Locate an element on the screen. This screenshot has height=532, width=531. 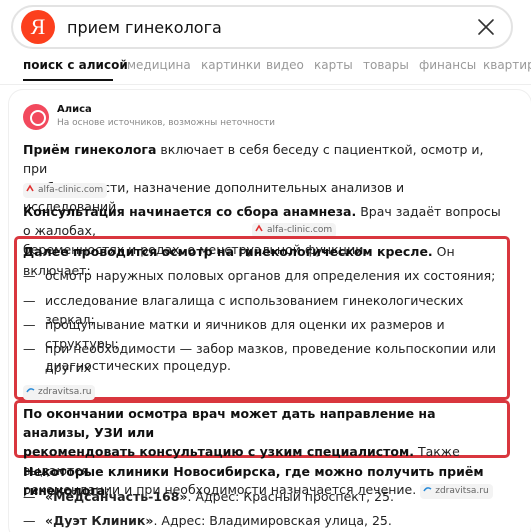
source-link-zdravitsa-1: zdravitsa.ru is located at coordinates (59, 392).